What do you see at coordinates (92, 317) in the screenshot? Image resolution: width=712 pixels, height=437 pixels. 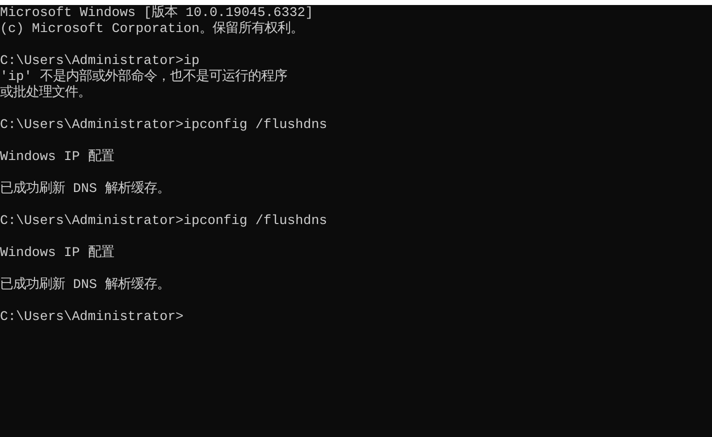 I see `console-line: C:\Users\Administrator>` at bounding box center [92, 317].